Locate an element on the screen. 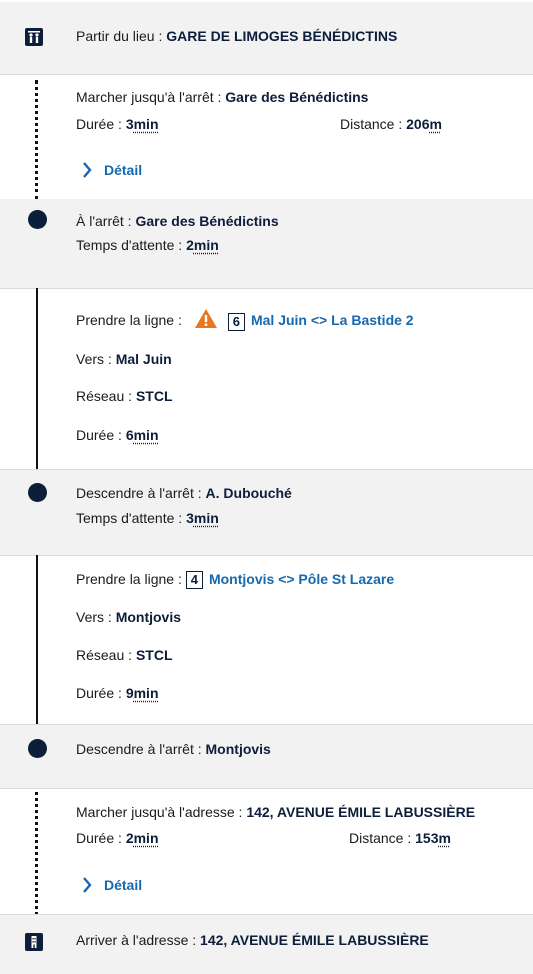 This screenshot has width=533, height=974. duration-value: 6 is located at coordinates (129, 435).